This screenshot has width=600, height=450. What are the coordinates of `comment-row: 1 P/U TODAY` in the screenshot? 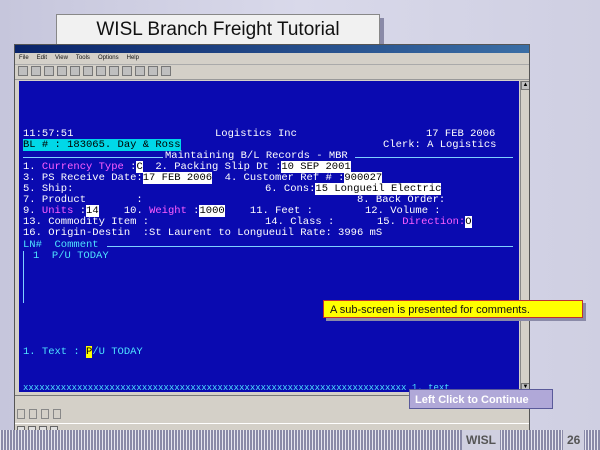 It's located at (71, 256).